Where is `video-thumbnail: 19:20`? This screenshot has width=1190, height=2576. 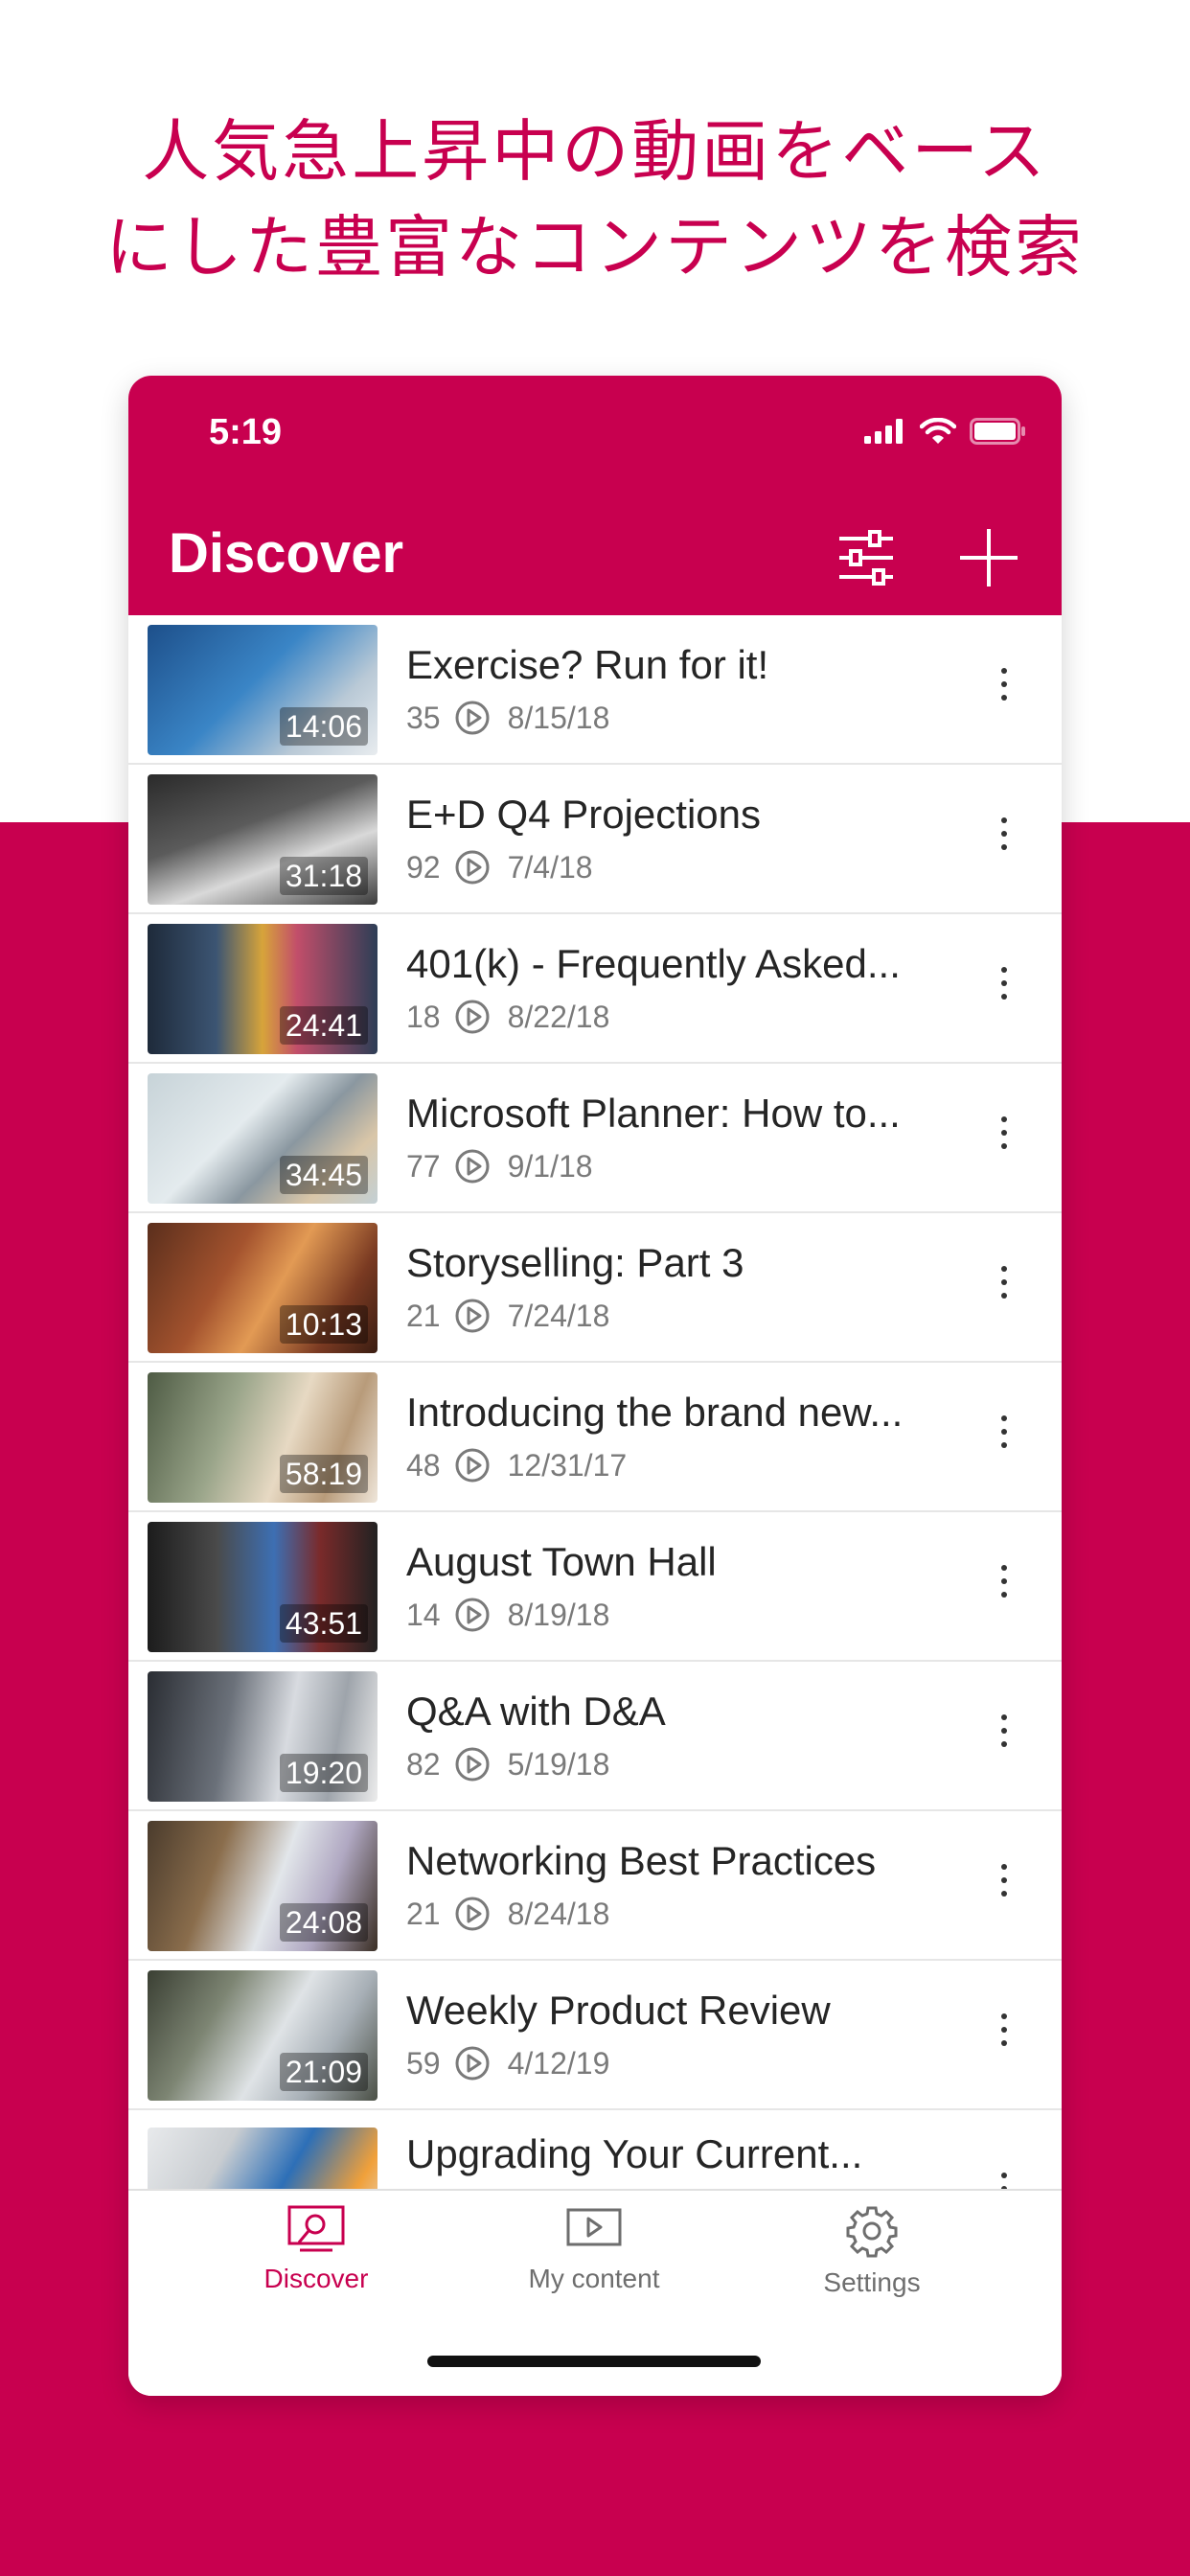 video-thumbnail: 19:20 is located at coordinates (263, 1736).